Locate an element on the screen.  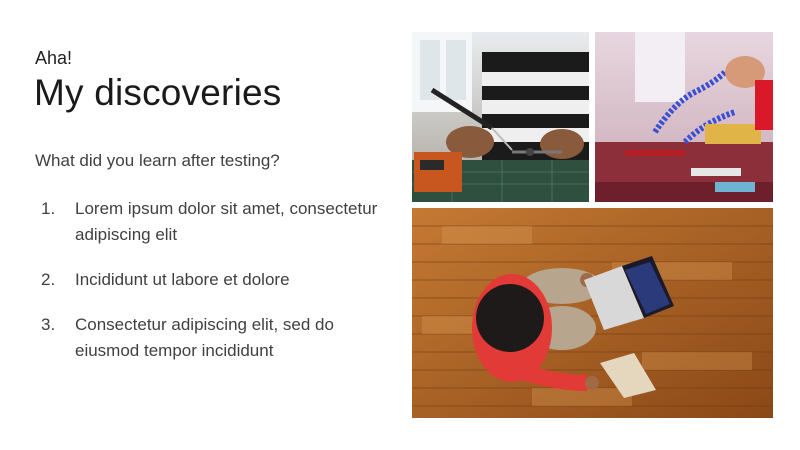
slide-prompt: What did you learn after testing? is located at coordinates (157, 160).